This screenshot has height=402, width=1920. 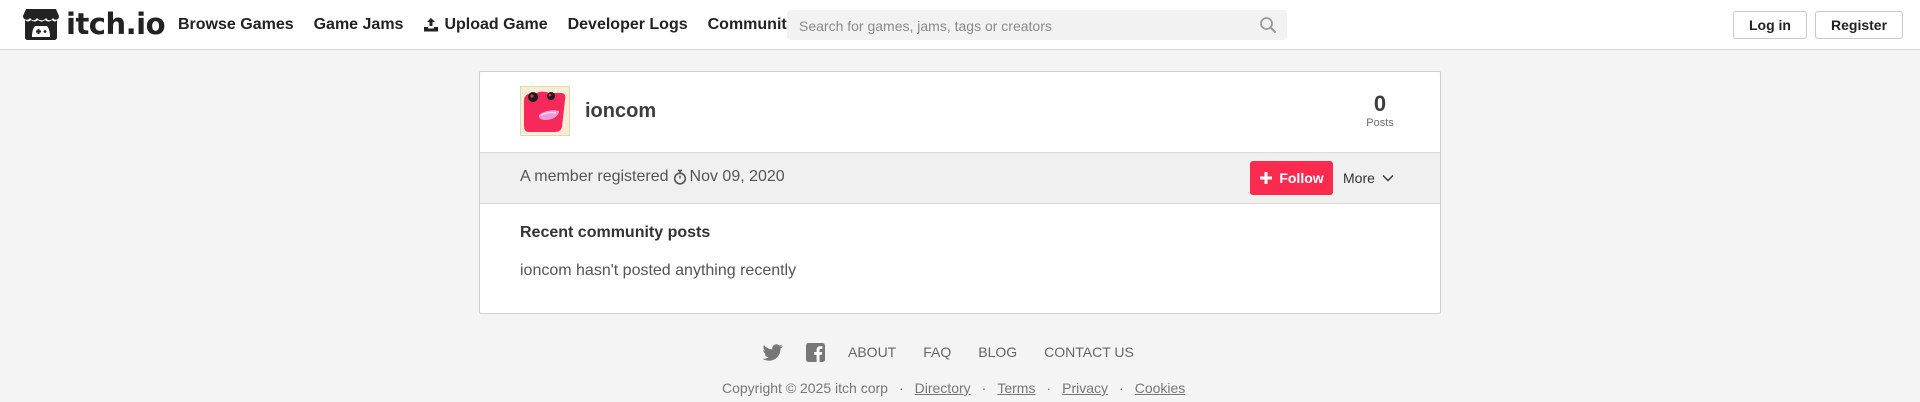 I want to click on login-button: Log in, so click(x=1770, y=25).